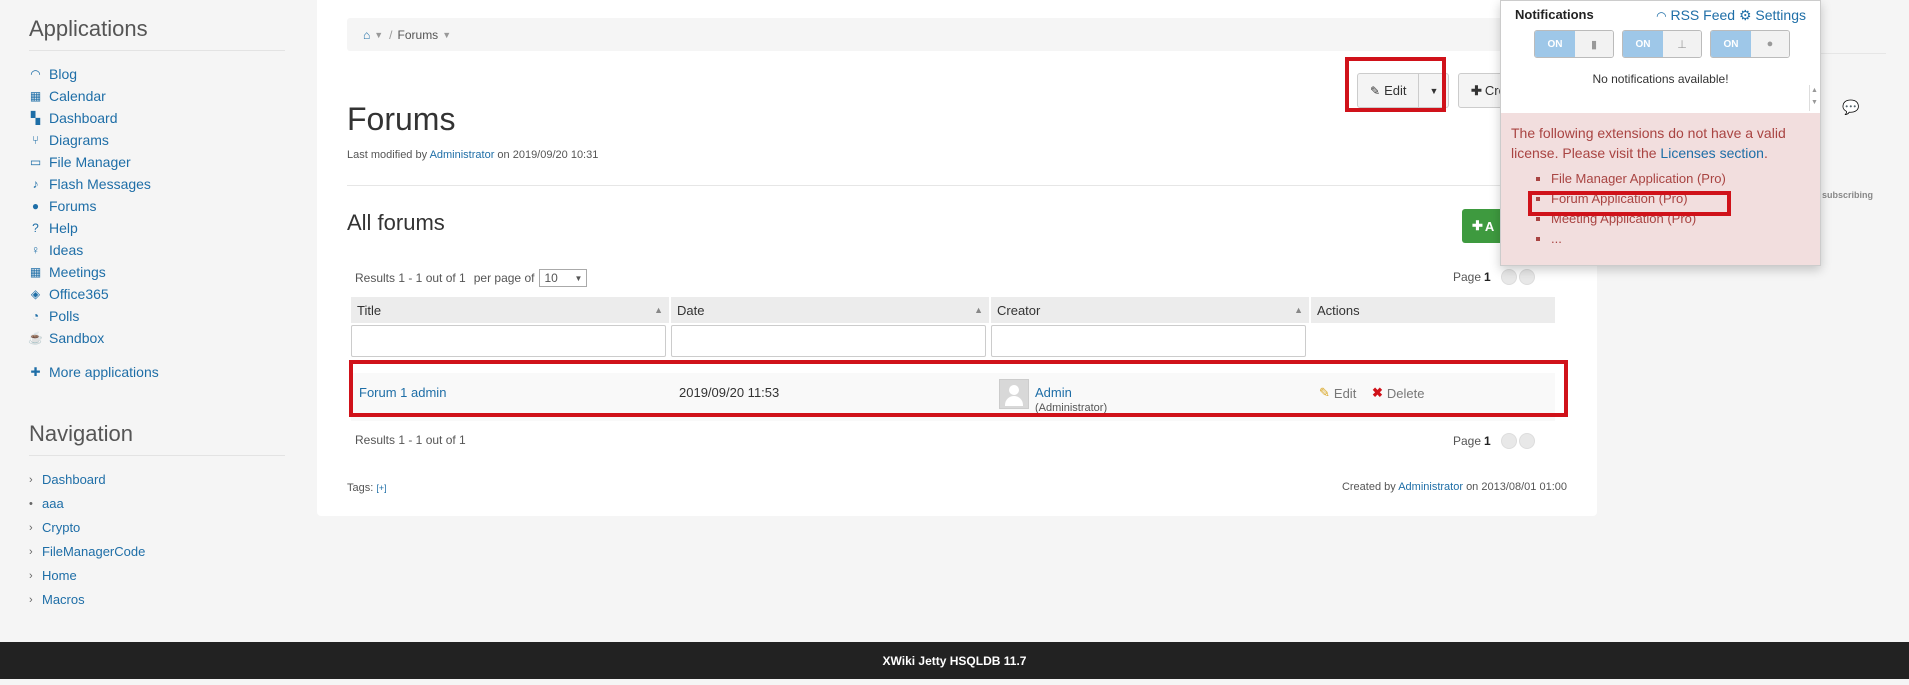 This screenshot has height=685, width=1909. I want to click on nav-item-dashboard: › Dashboard, so click(157, 480).